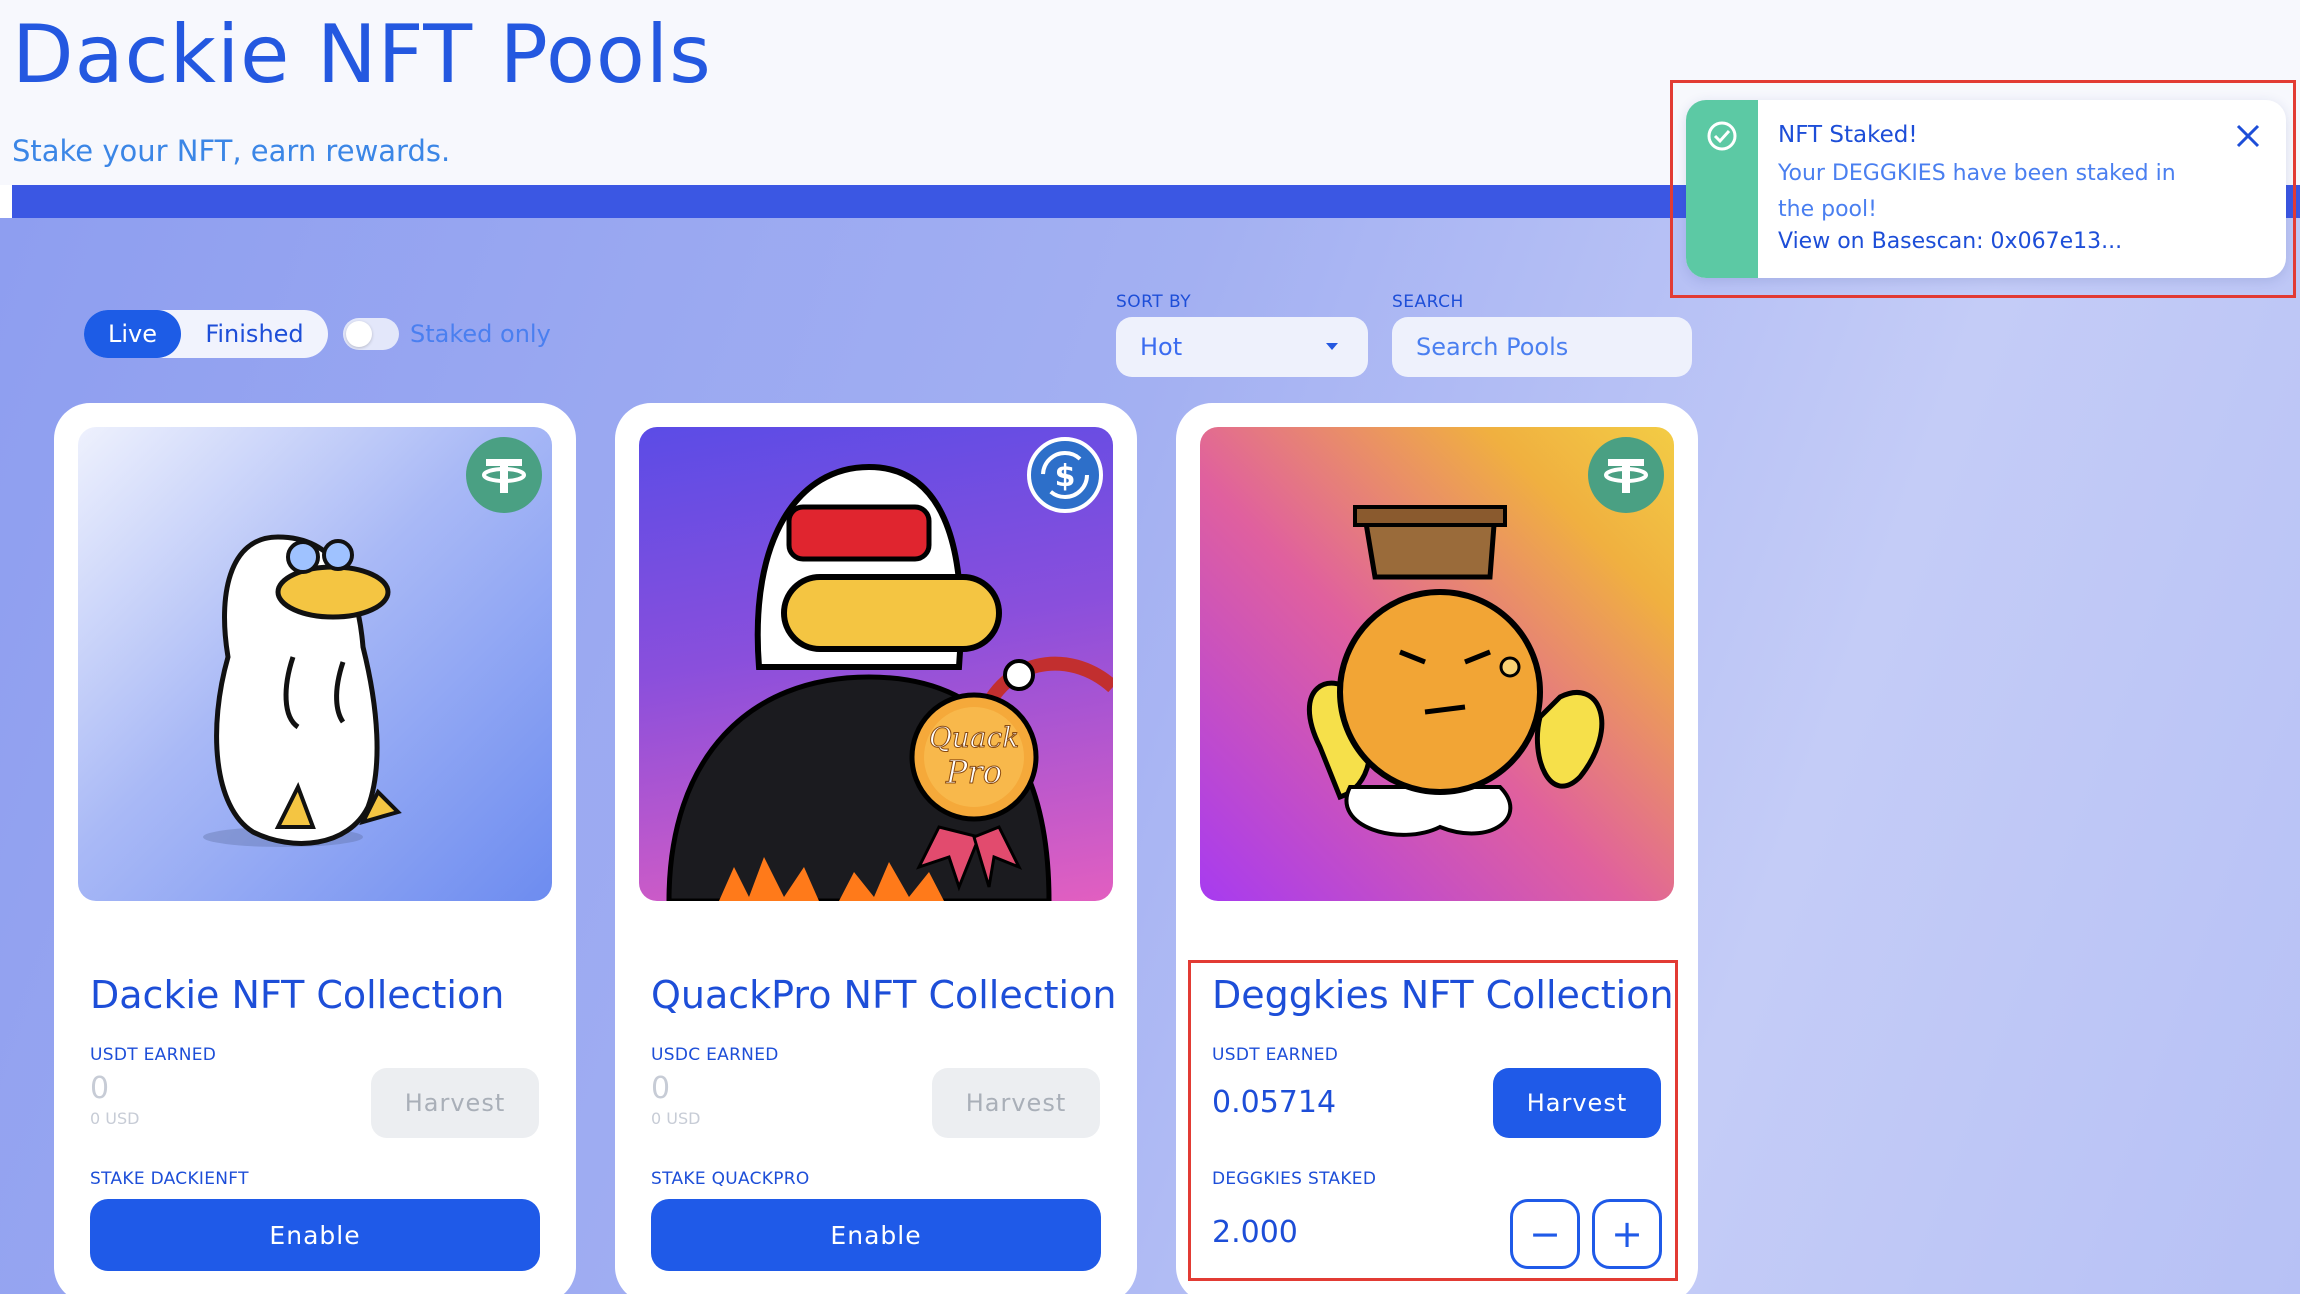 Image resolution: width=2300 pixels, height=1294 pixels. Describe the element at coordinates (715, 1055) in the screenshot. I see `earned-label: USDC EARNED` at that location.